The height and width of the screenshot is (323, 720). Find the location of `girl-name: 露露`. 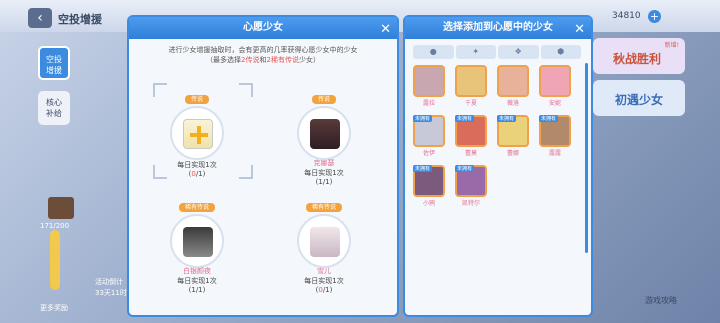

girl-name: 露露 is located at coordinates (554, 153).